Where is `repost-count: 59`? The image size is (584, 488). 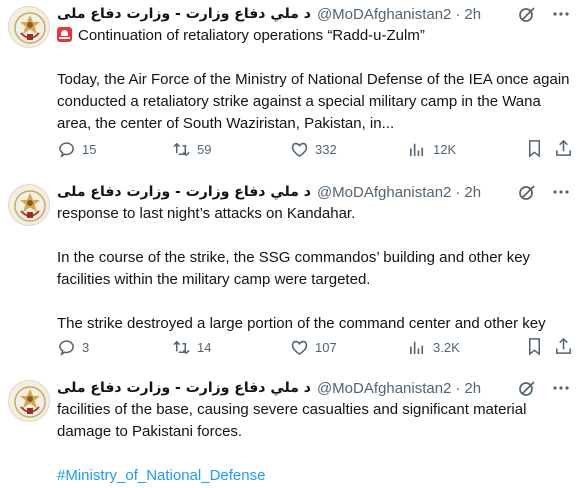 repost-count: 59 is located at coordinates (204, 149).